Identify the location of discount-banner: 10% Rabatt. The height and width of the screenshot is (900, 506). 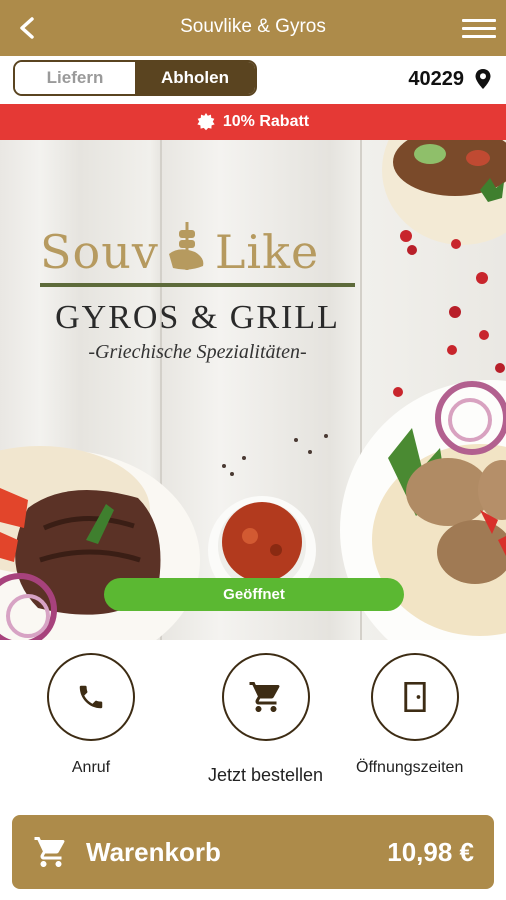
(253, 122).